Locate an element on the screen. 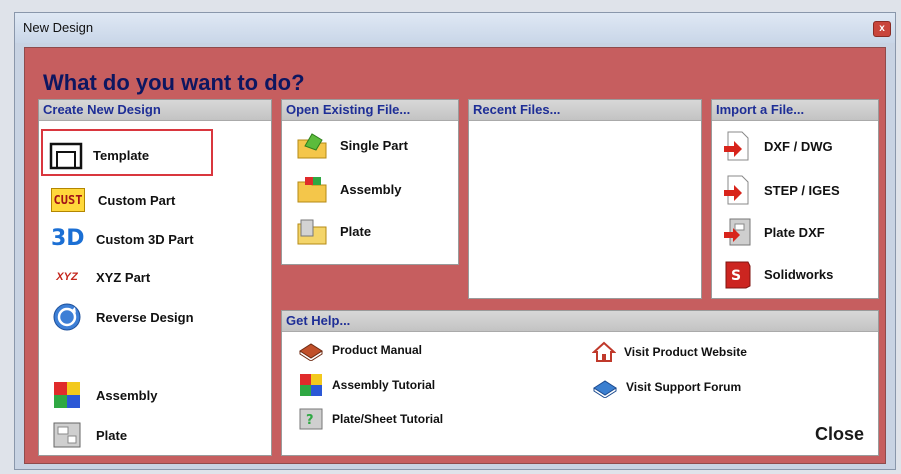  open-plate-label: Plate is located at coordinates (356, 231).